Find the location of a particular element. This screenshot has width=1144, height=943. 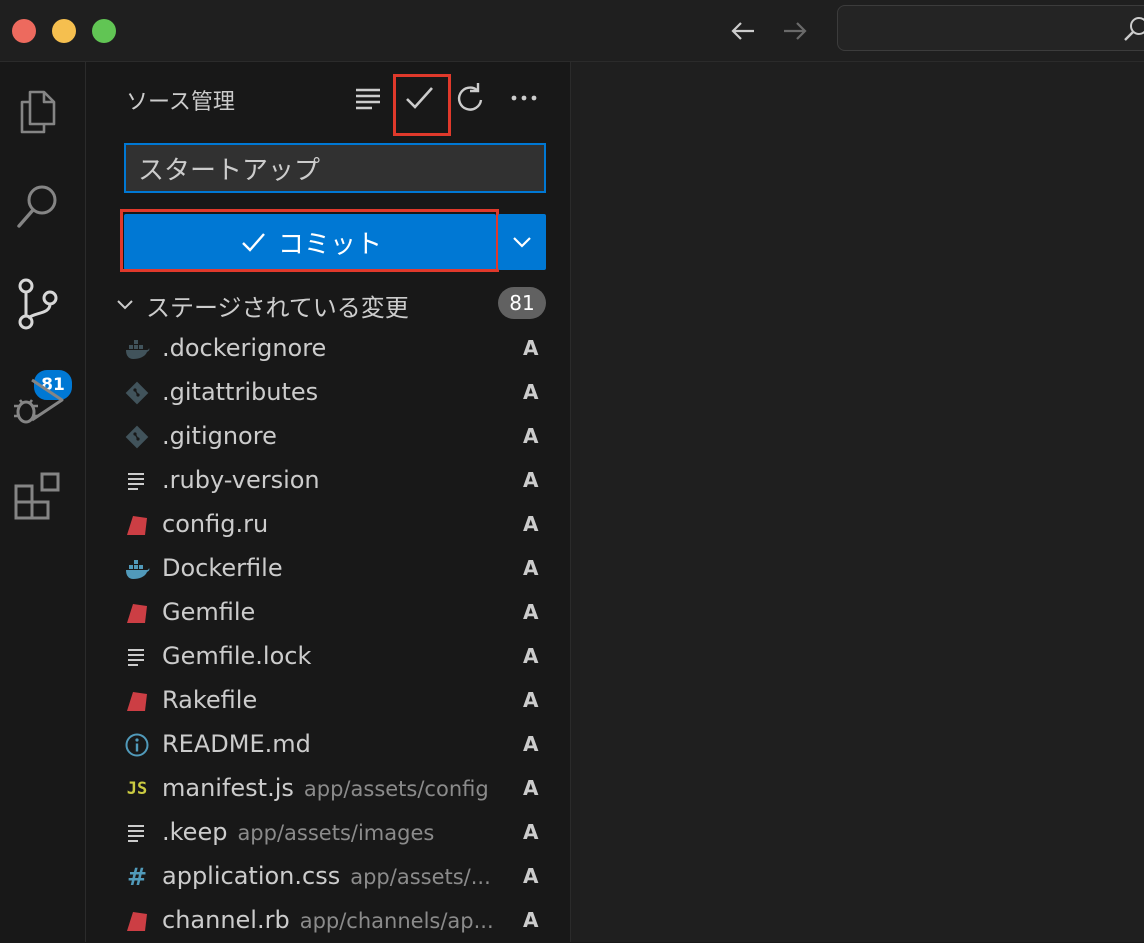

forward-arrow-icon is located at coordinates (795, 31).